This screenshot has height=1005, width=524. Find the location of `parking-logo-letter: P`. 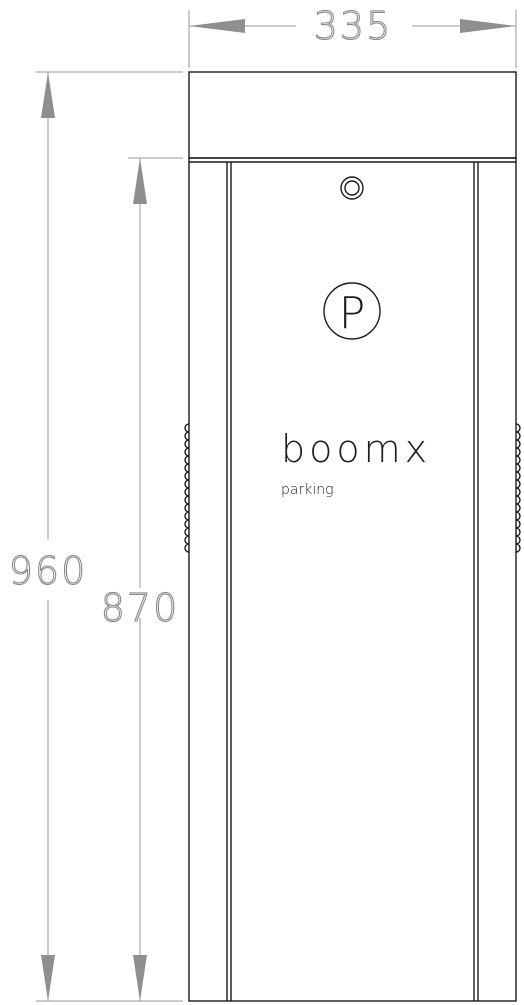

parking-logo-letter: P is located at coordinates (352, 313).